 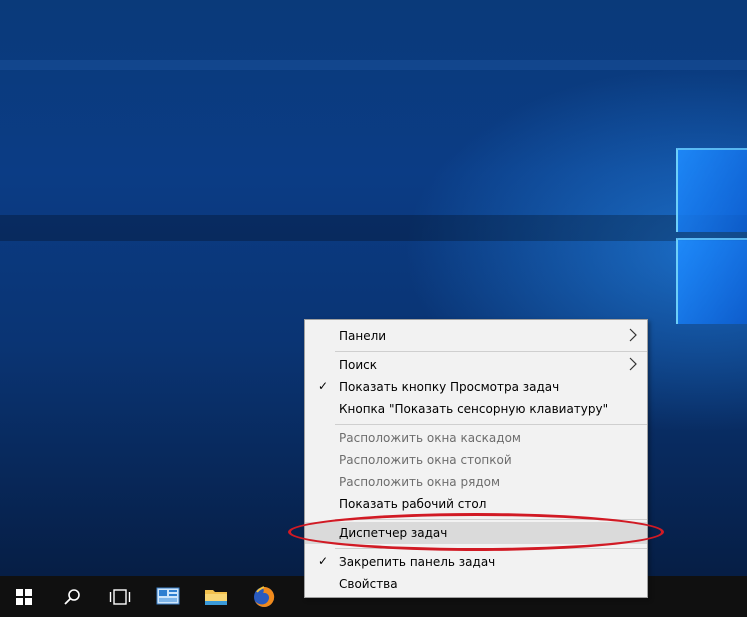 What do you see at coordinates (393, 533) in the screenshot?
I see `menu-item-label: Диспетчер задач` at bounding box center [393, 533].